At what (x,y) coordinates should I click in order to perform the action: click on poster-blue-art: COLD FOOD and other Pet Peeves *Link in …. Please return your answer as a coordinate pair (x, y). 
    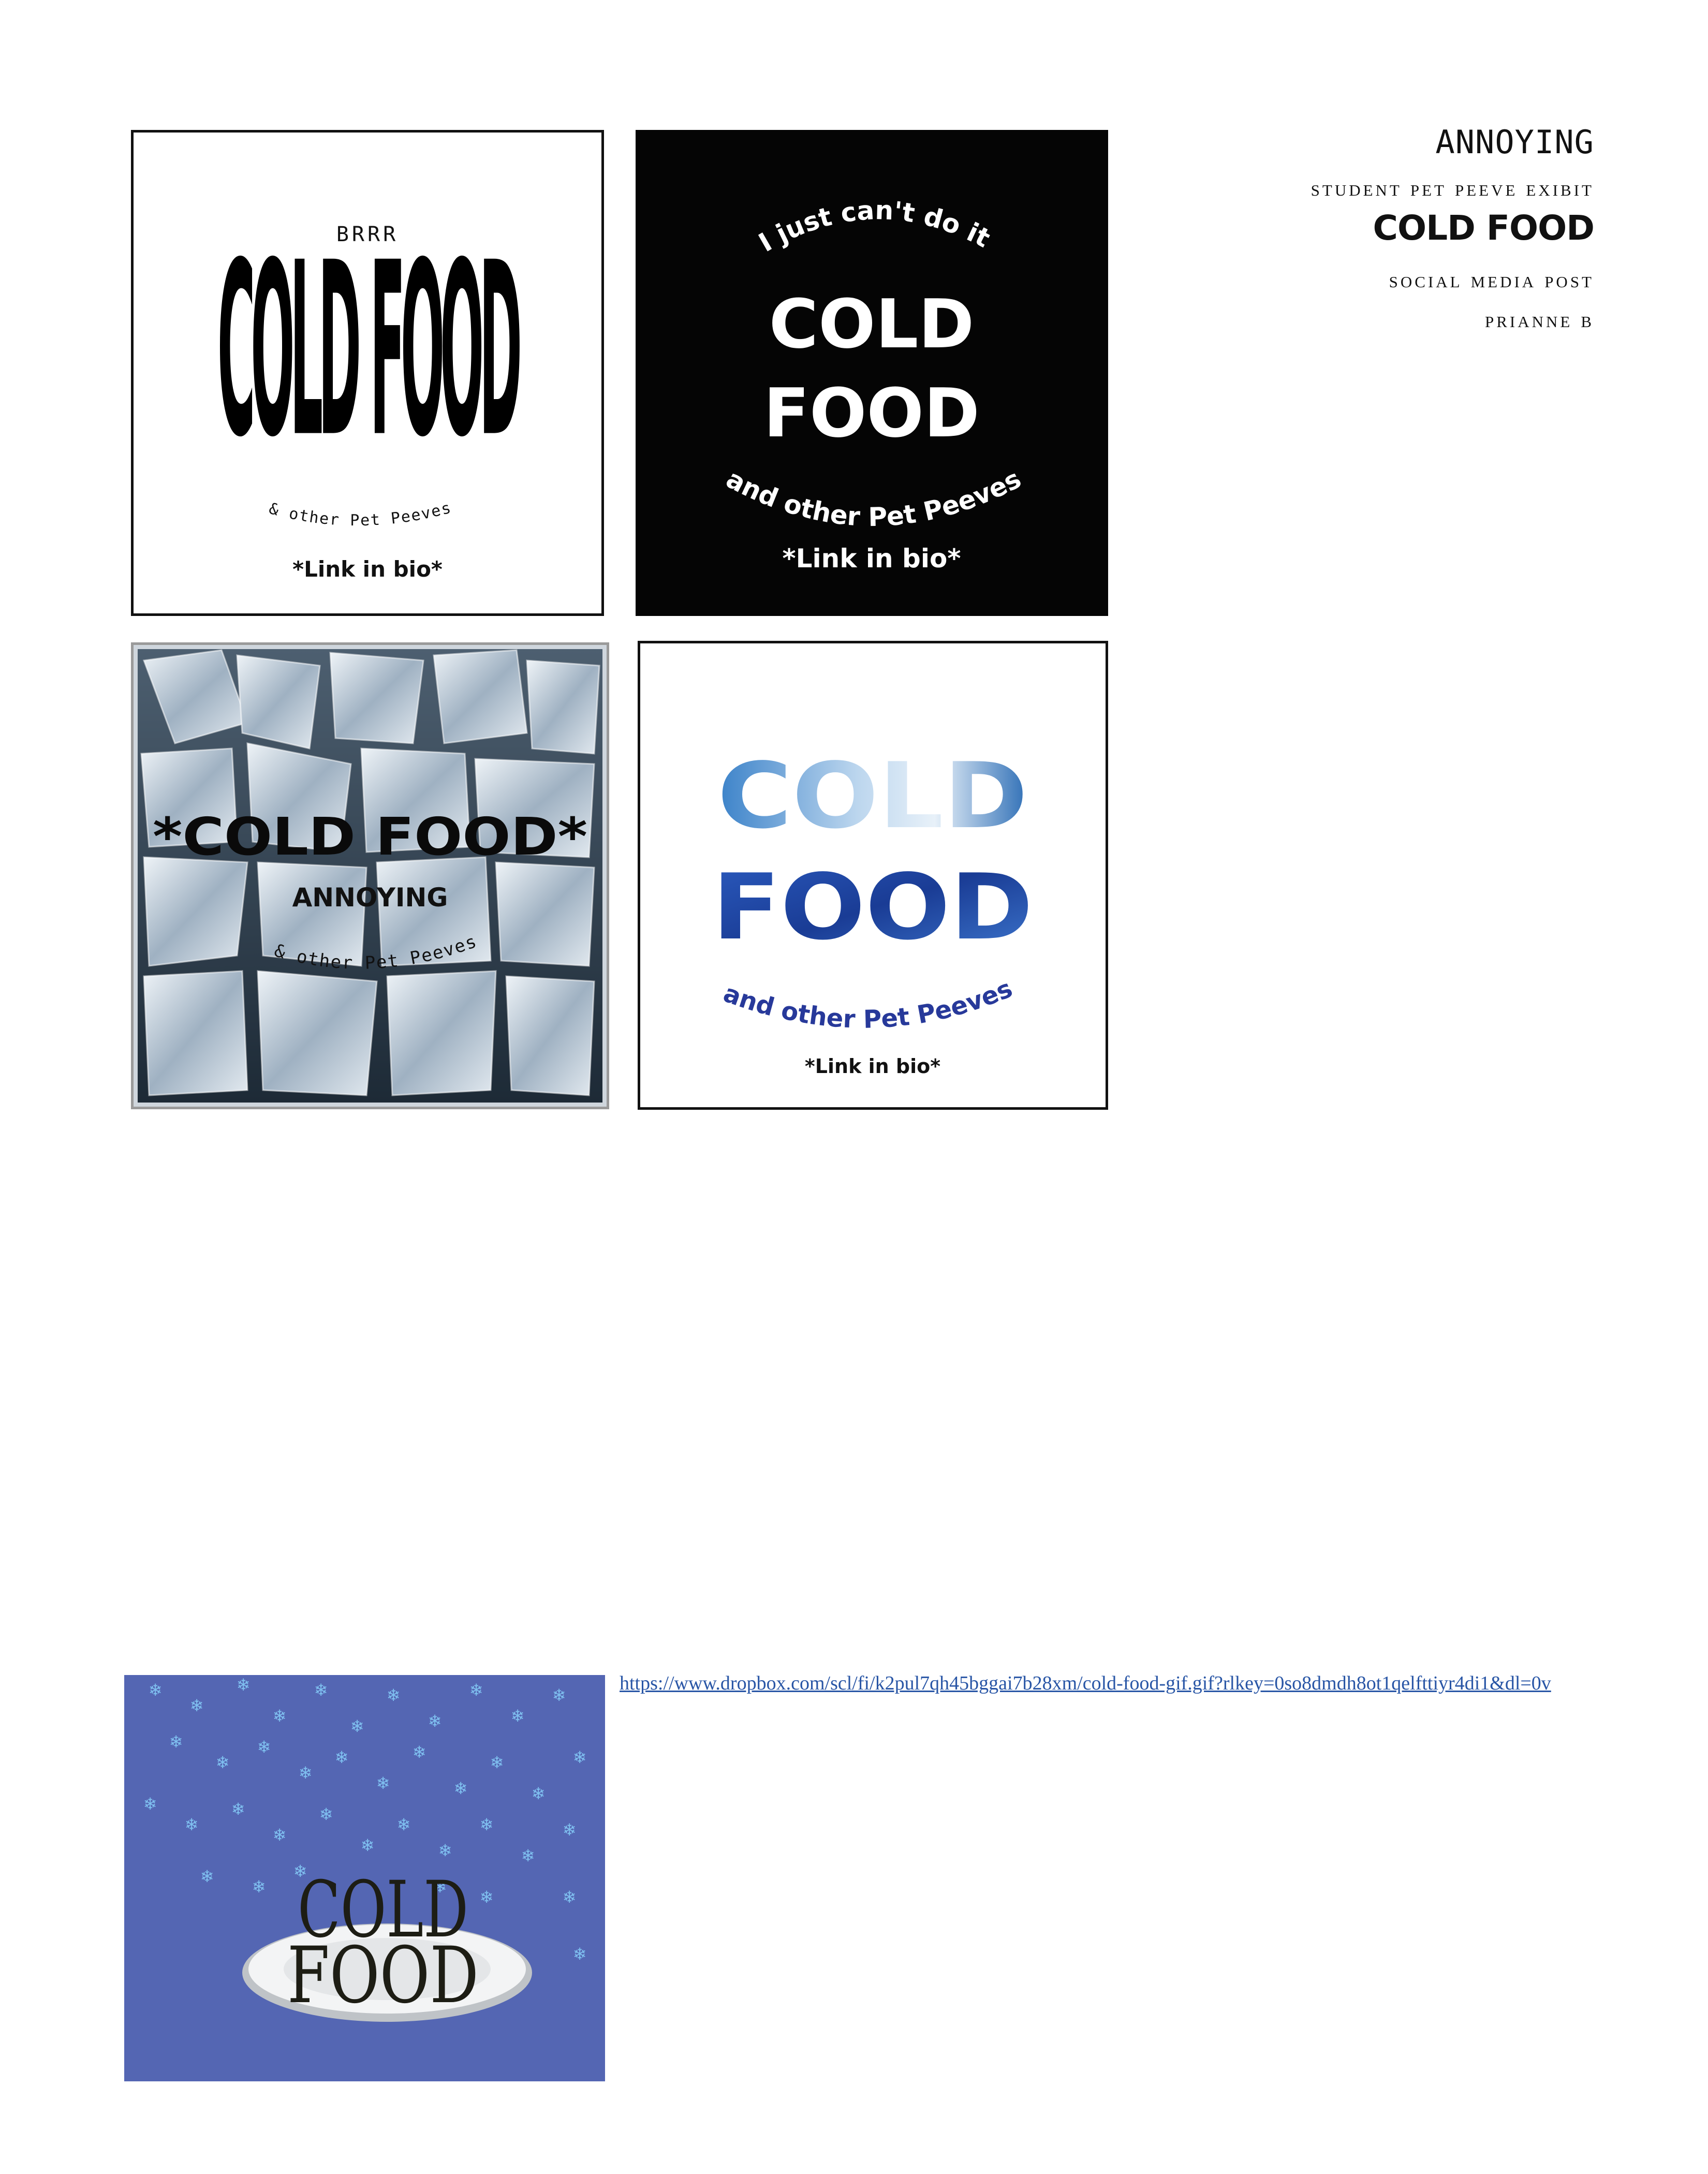
    Looking at the image, I should click on (872, 911).